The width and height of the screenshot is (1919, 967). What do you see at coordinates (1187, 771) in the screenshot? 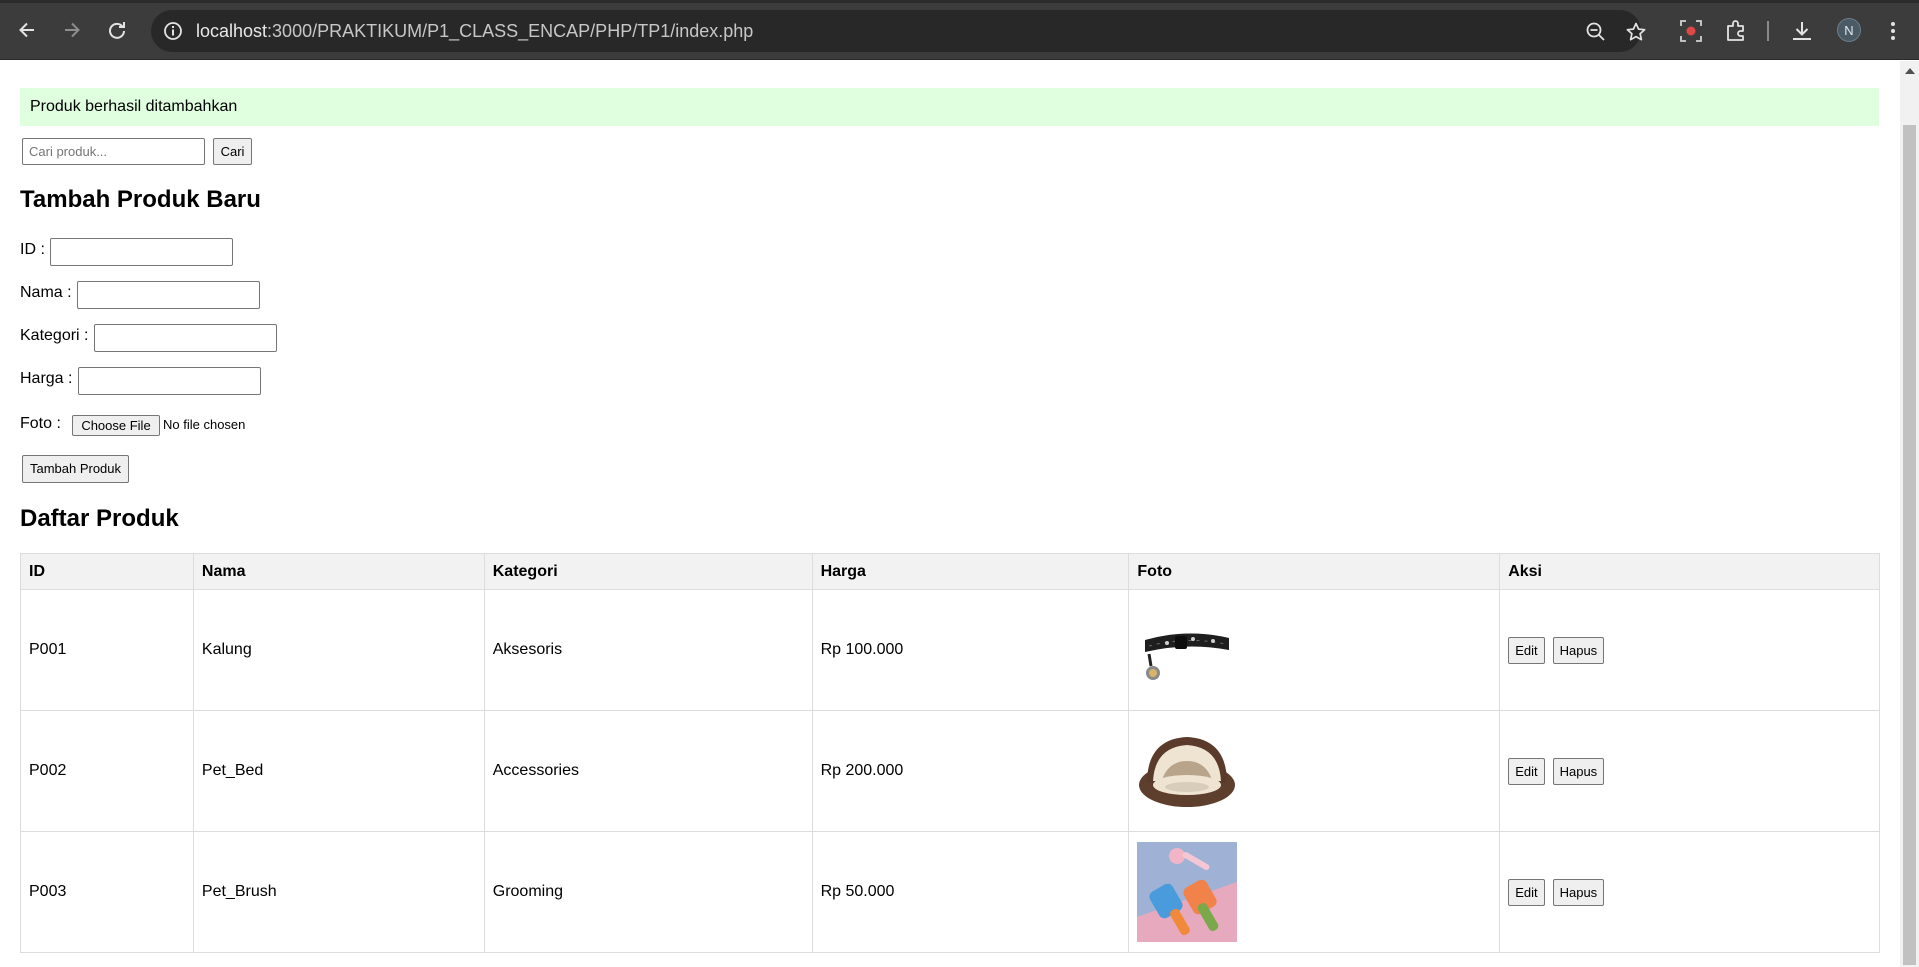
I see `pet-bed-image` at bounding box center [1187, 771].